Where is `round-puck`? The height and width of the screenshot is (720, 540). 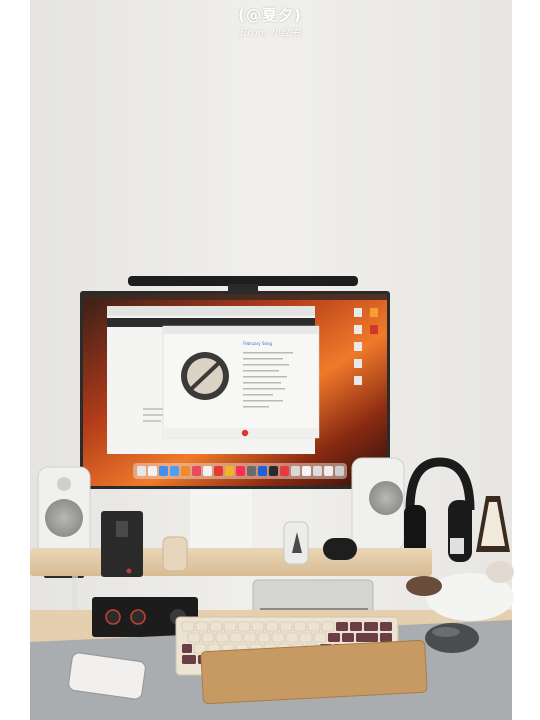
round-puck is located at coordinates (340, 549).